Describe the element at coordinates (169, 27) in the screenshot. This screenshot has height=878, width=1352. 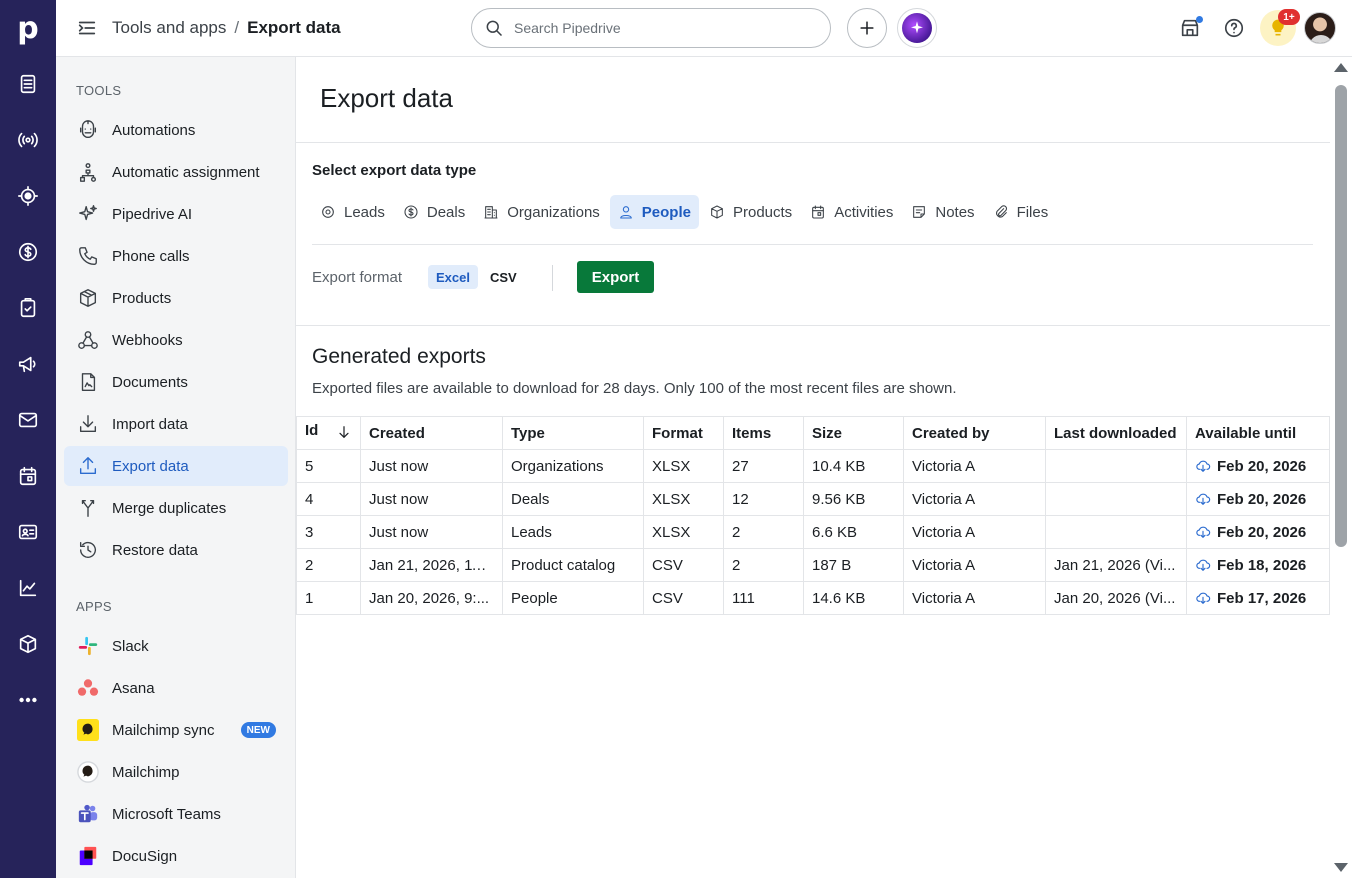
I see `breadcrumb-parent: Tools and apps` at that location.